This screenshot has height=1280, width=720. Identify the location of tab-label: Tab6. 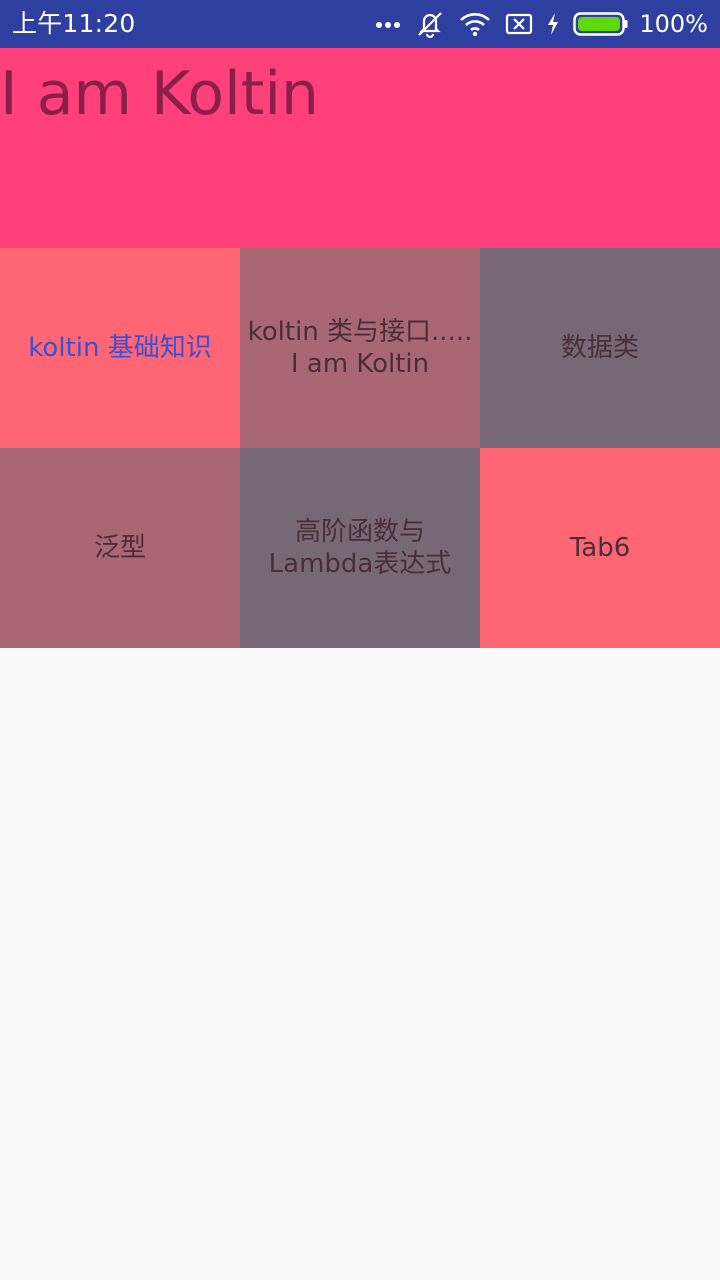
(600, 548).